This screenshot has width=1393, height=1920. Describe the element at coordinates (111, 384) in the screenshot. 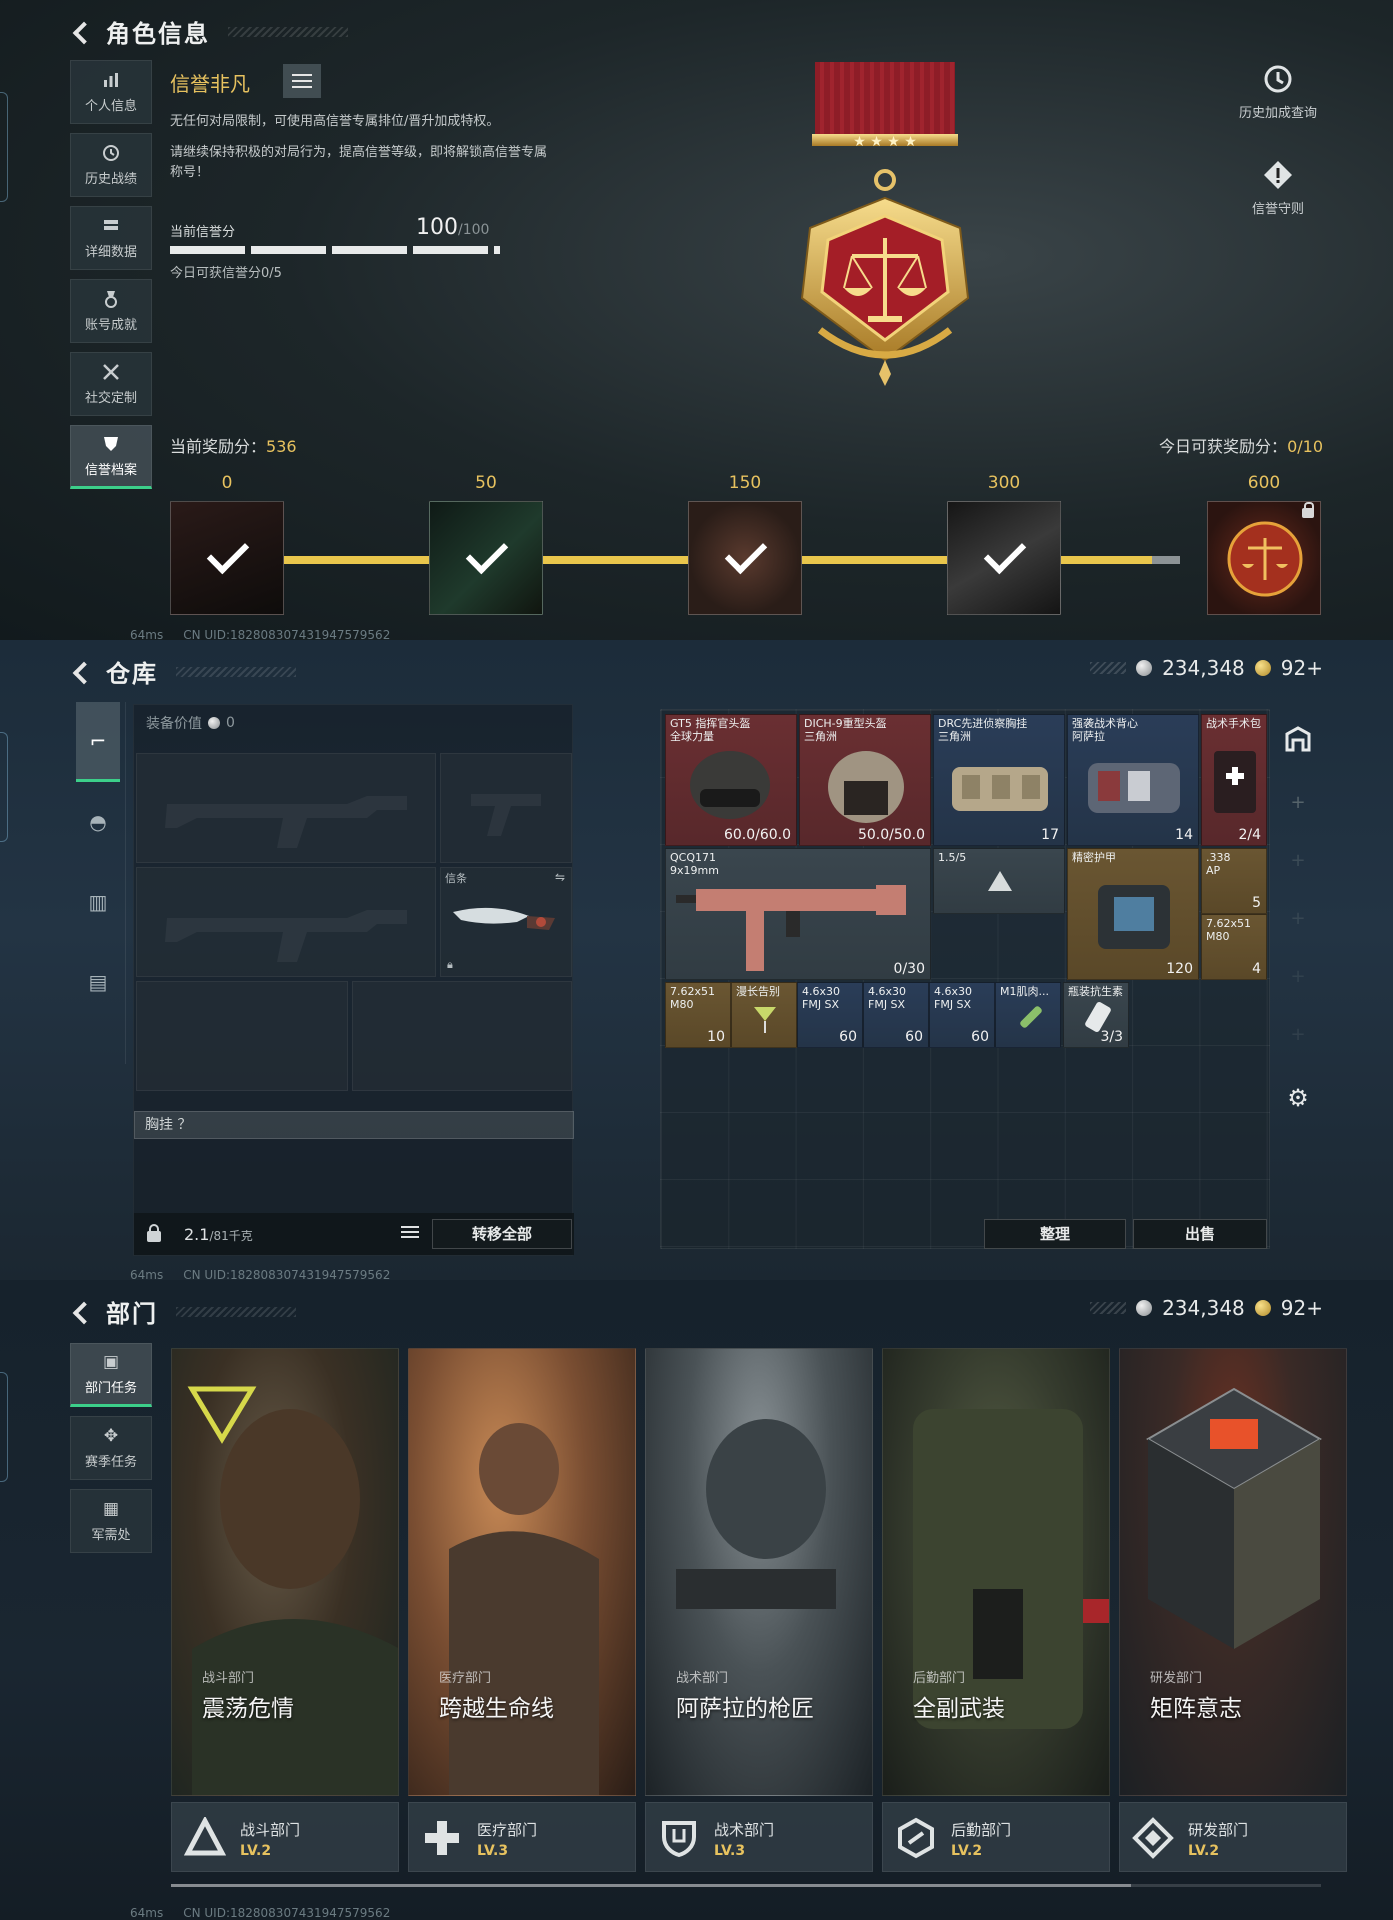

I see `tab-social-custom: 社交定制` at that location.